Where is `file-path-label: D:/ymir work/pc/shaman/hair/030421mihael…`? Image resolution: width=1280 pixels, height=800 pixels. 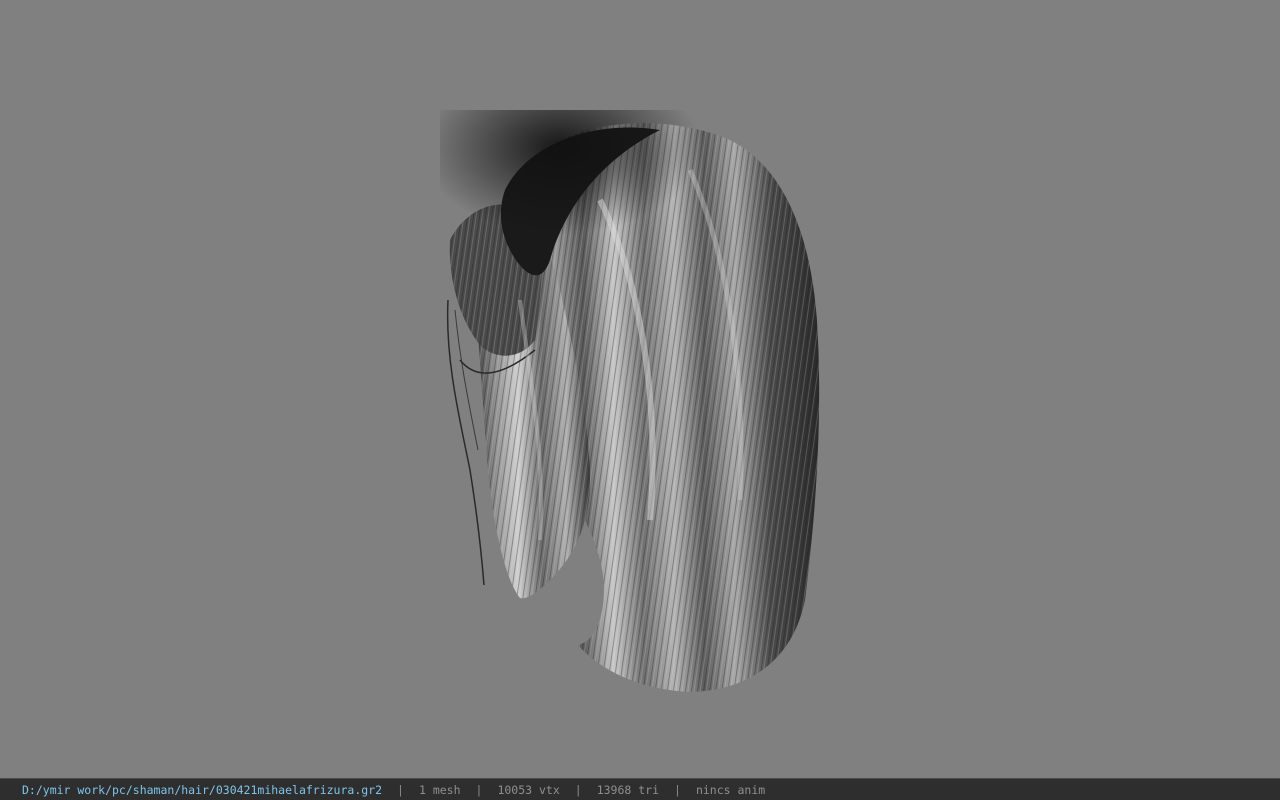
file-path-label: D:/ymir work/pc/shaman/hair/030421mihael… is located at coordinates (202, 789).